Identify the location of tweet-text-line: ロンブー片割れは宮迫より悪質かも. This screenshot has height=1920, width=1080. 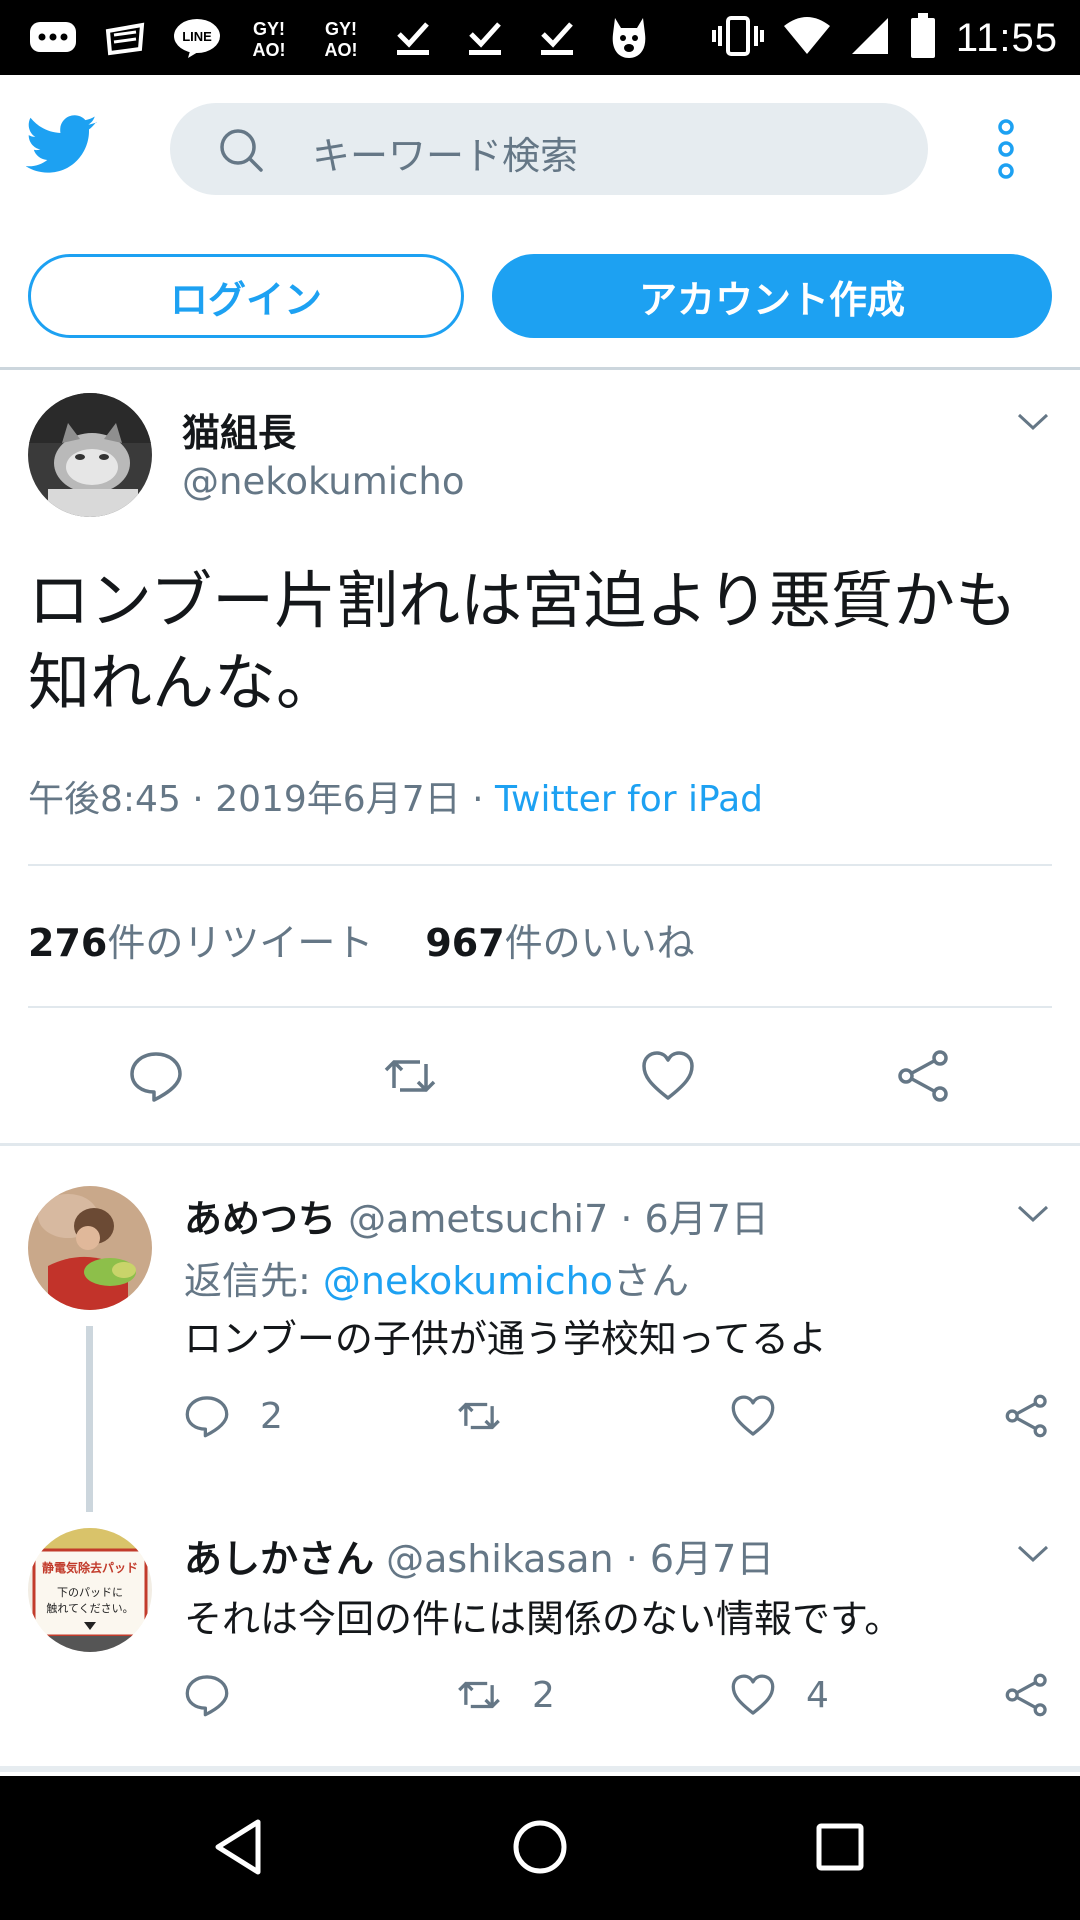
(522, 600).